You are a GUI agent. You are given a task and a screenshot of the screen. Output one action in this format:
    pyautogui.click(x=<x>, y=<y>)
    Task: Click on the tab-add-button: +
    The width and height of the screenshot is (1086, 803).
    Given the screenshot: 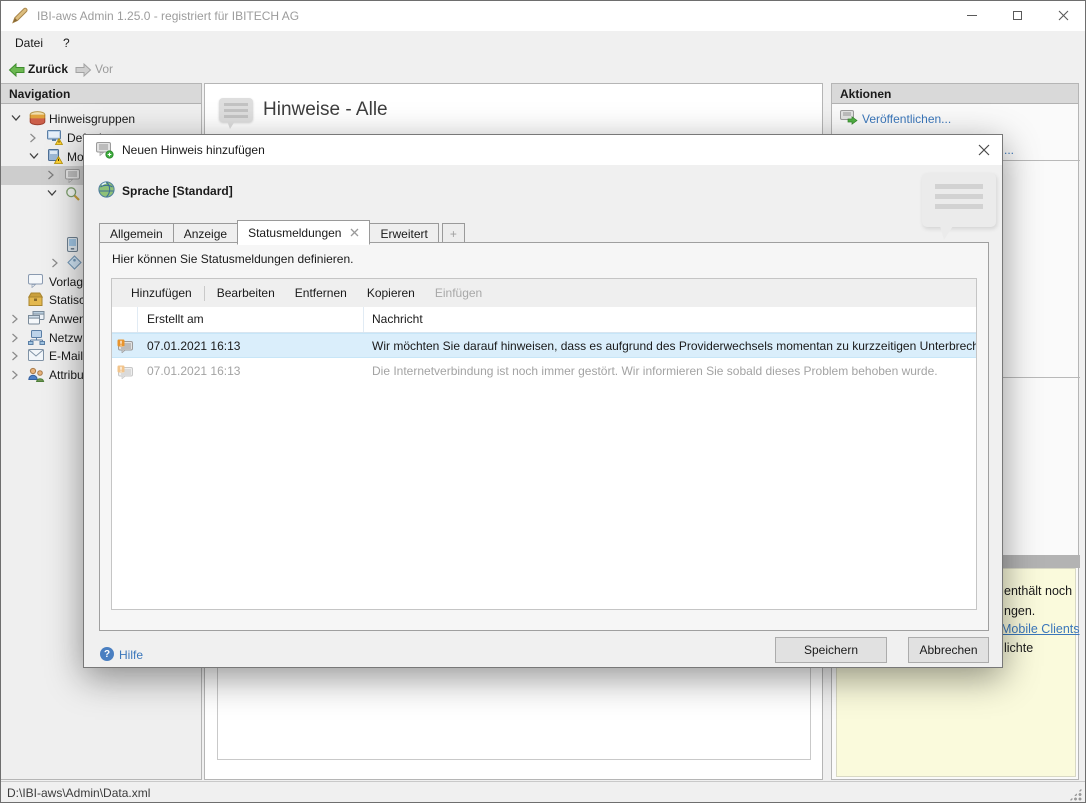 What is the action you would take?
    pyautogui.click(x=453, y=233)
    